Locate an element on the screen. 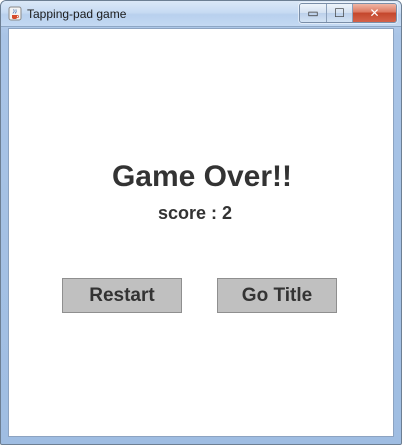 The image size is (402, 445). window-controls: ▭ ☐ ✕ is located at coordinates (348, 13).